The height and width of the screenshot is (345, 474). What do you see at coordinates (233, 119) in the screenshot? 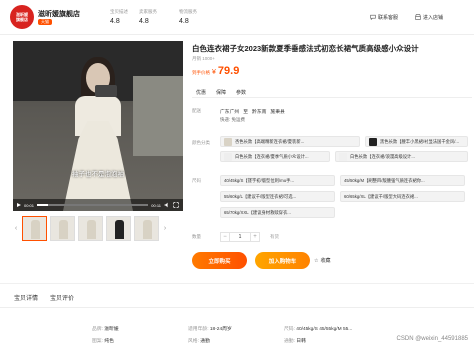
I see `shipping-fee: 快递: 免运费` at bounding box center [233, 119].